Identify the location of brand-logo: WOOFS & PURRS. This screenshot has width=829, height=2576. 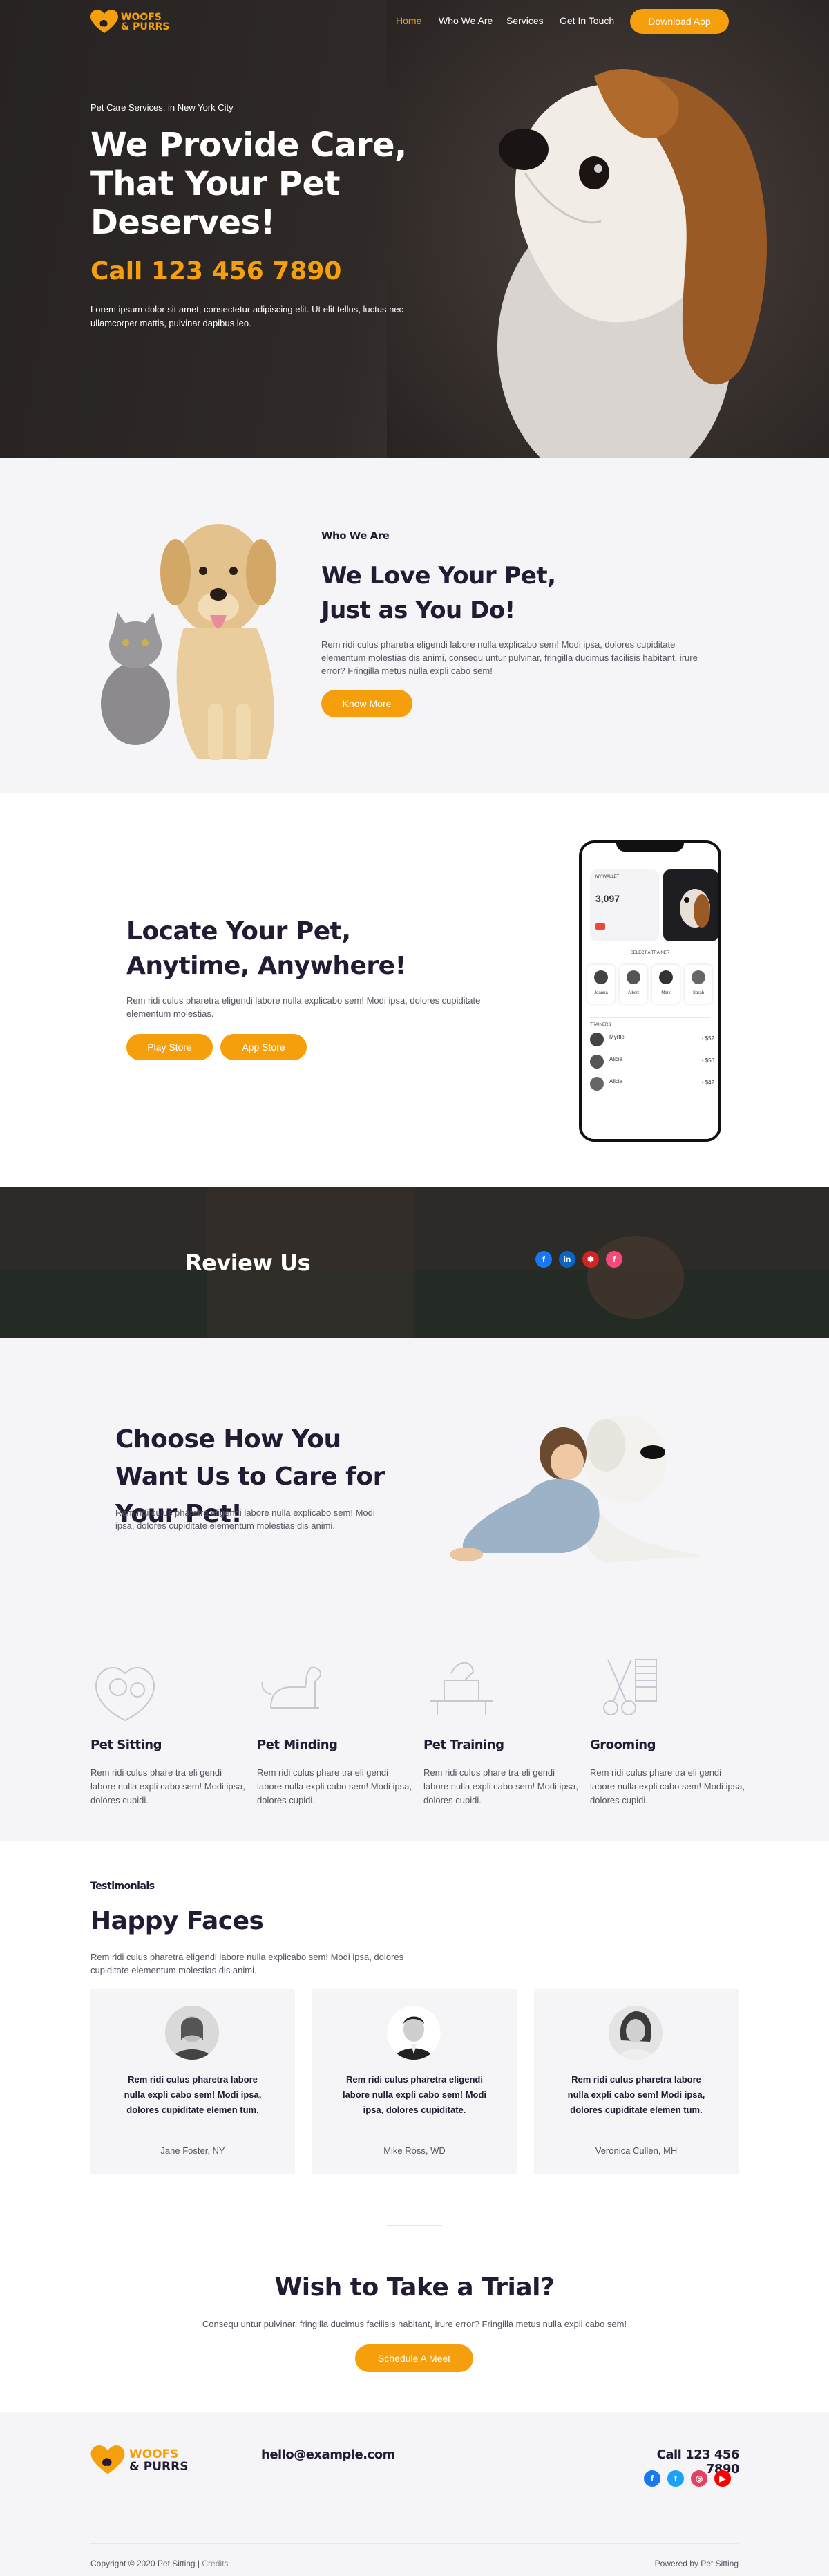
(131, 22).